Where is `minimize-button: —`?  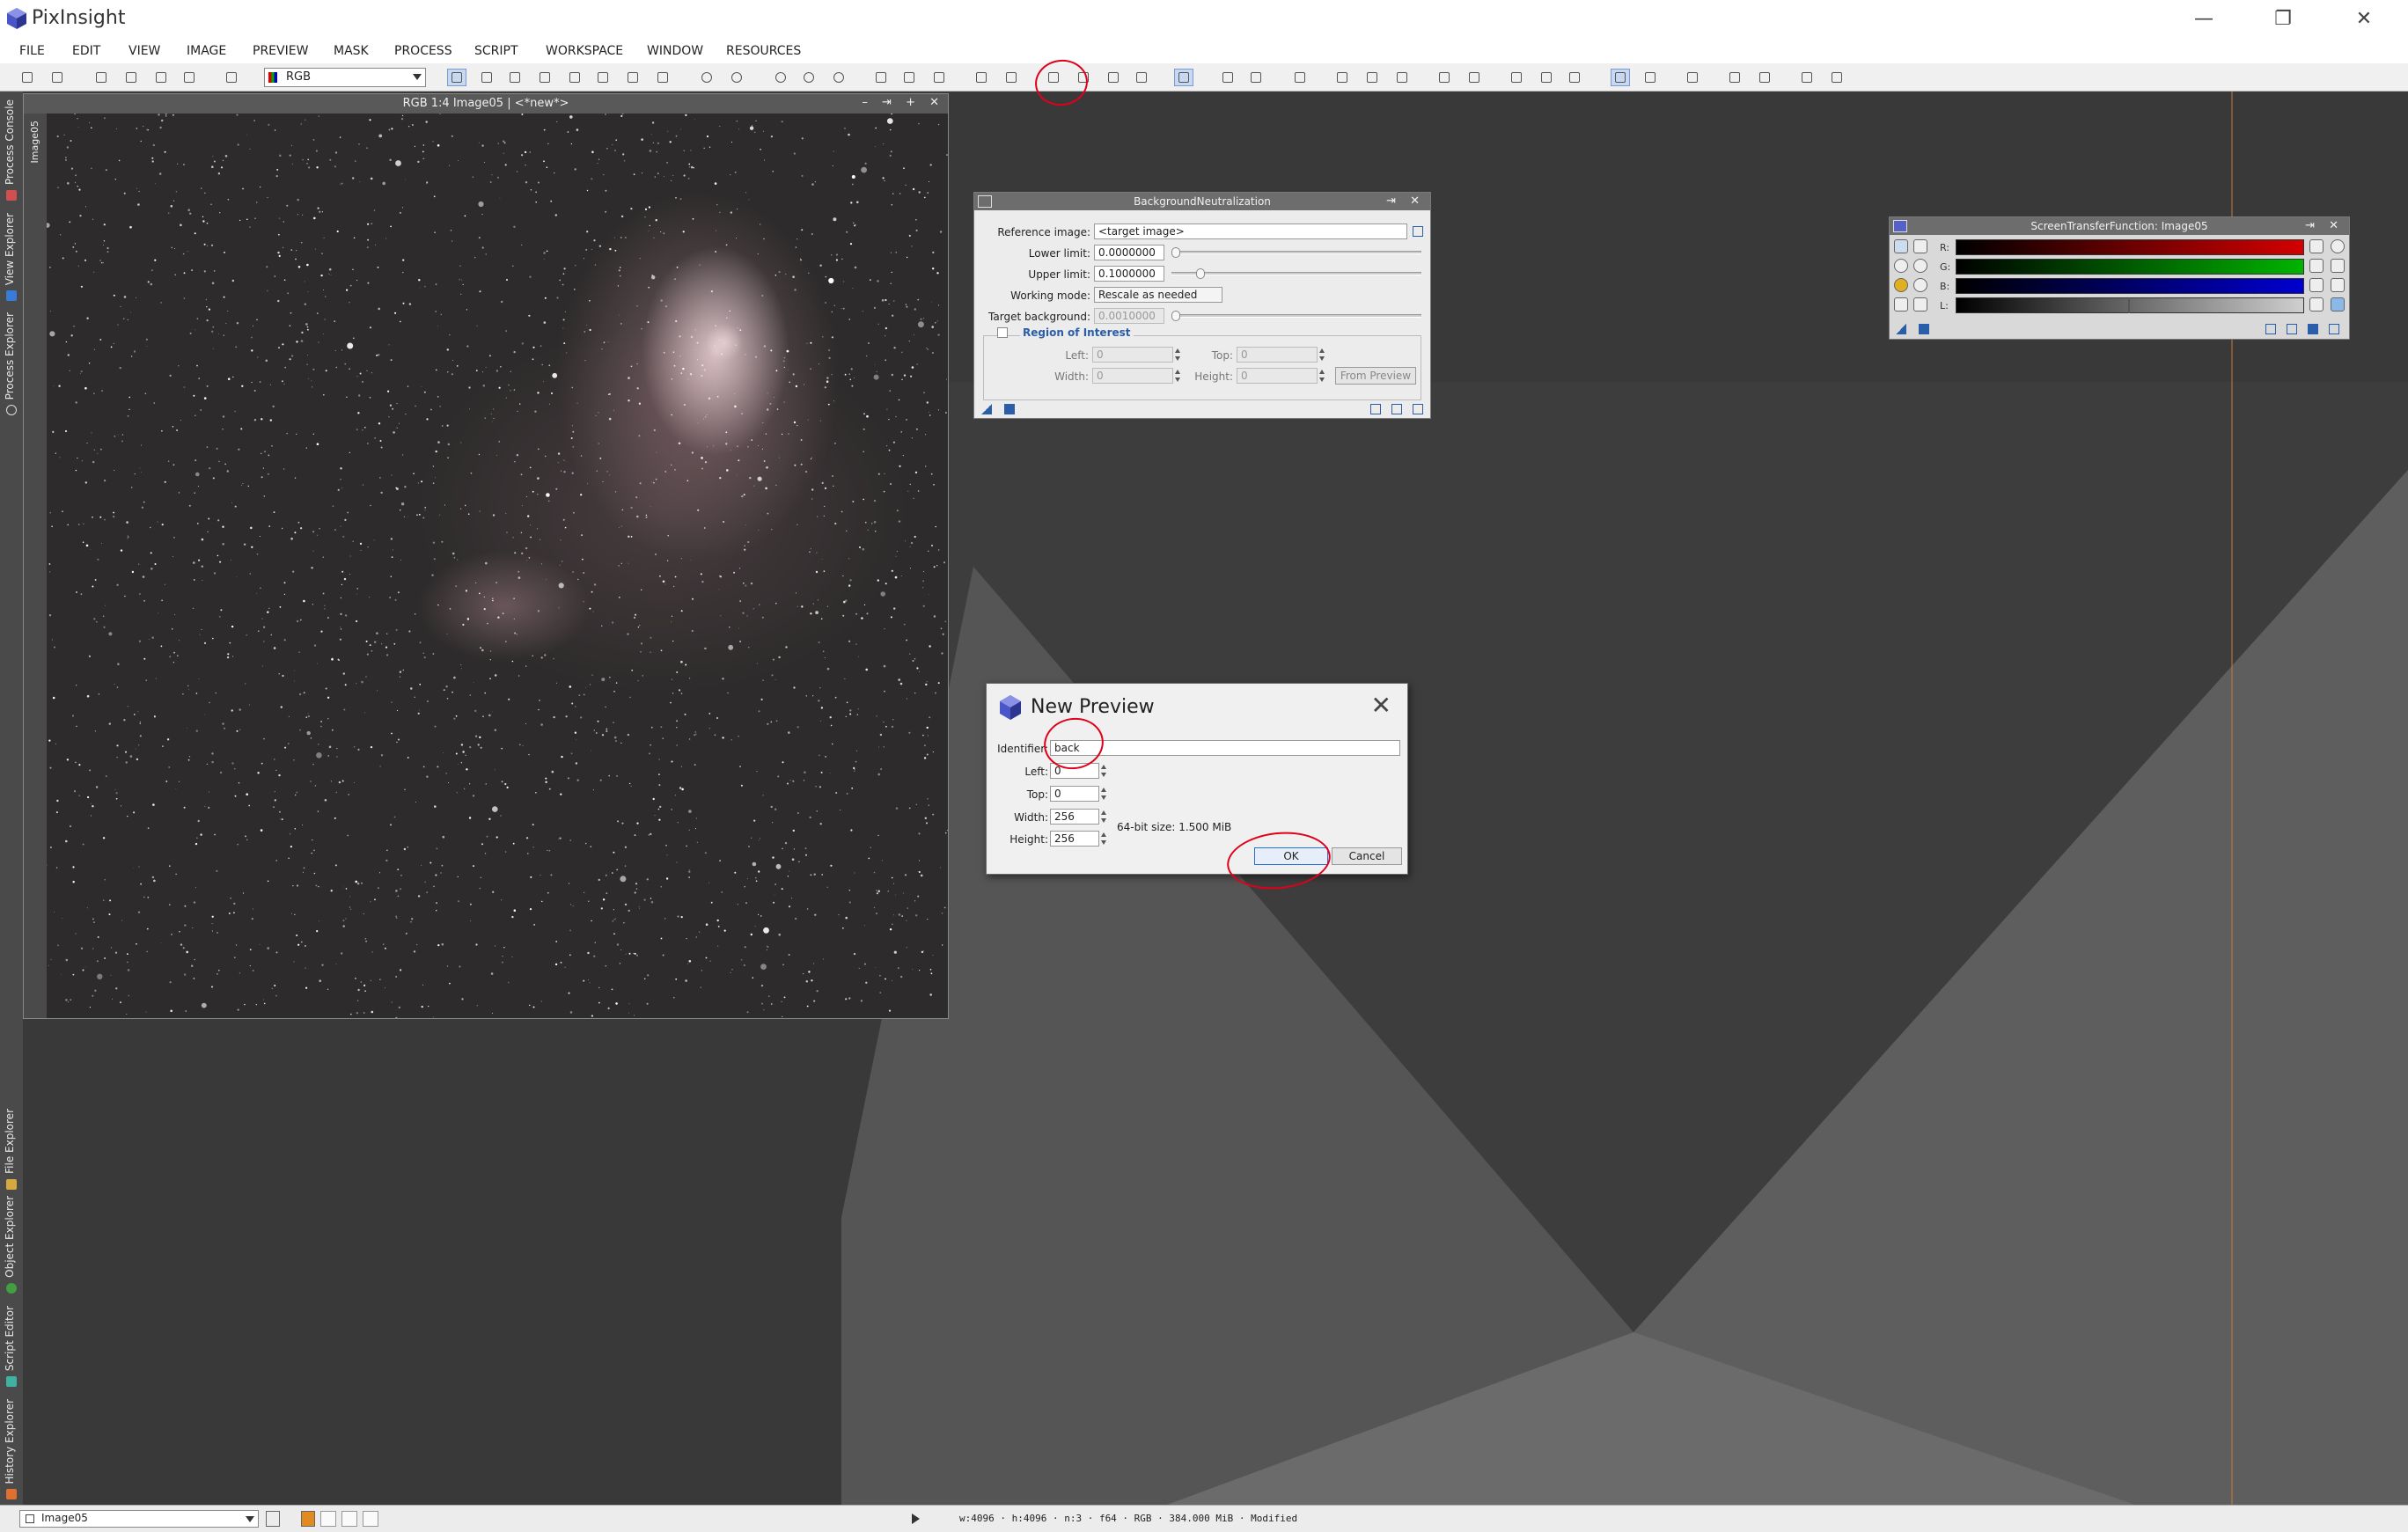 minimize-button: — is located at coordinates (2203, 19).